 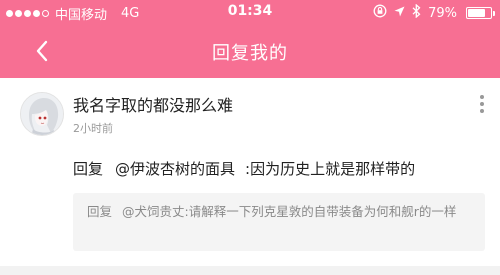 What do you see at coordinates (155, 211) in the screenshot?
I see `quote-mention: @犬饲贵丈:` at bounding box center [155, 211].